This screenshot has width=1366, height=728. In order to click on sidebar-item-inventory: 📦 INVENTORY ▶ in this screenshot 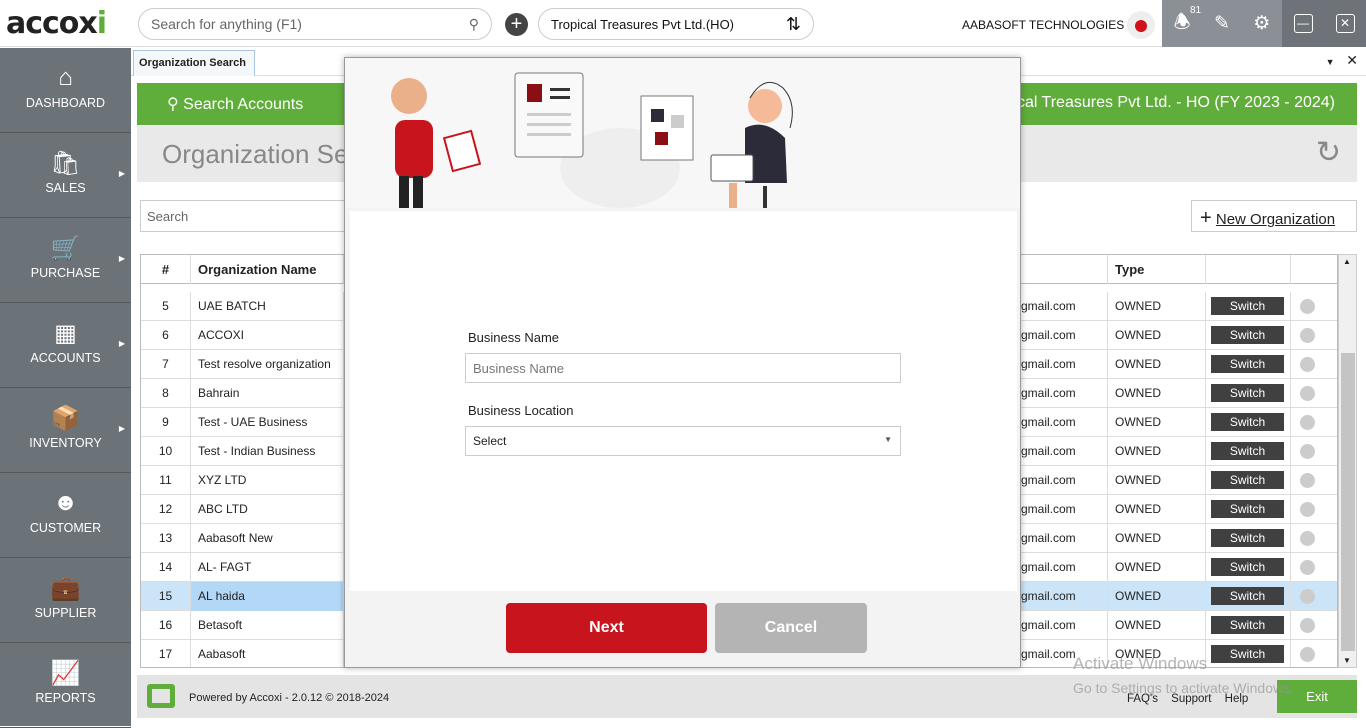, I will do `click(65, 430)`.